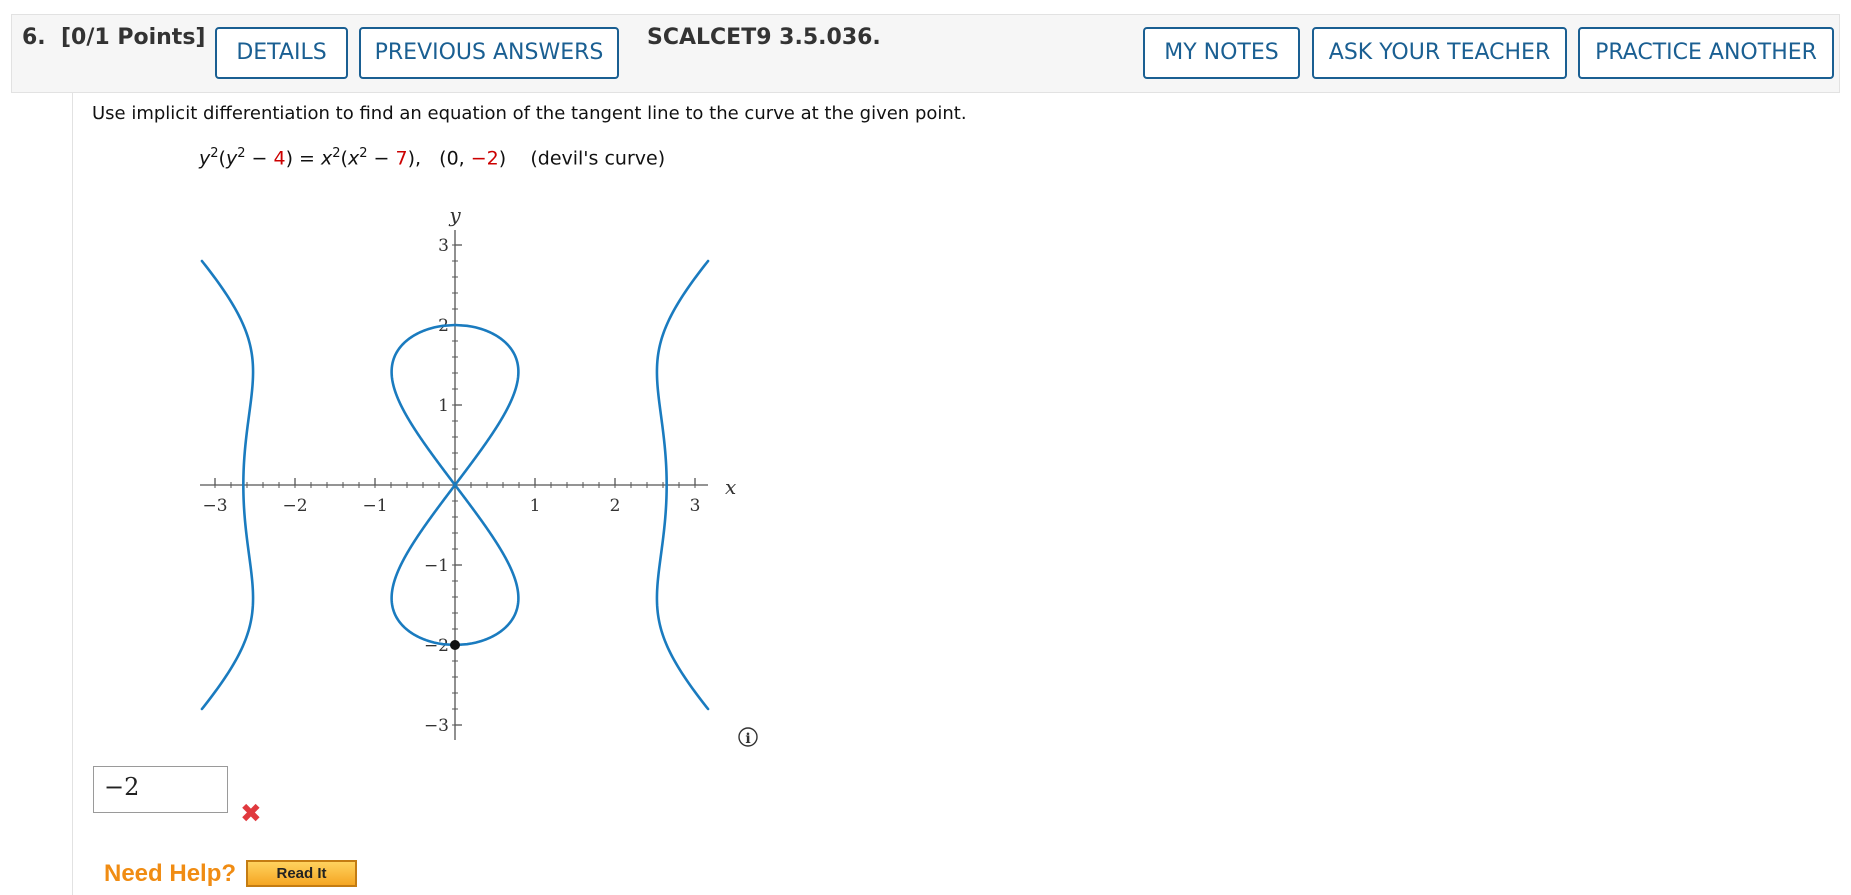 The width and height of the screenshot is (1851, 895). What do you see at coordinates (598, 158) in the screenshot?
I see `curve-name: (devil's curve)` at bounding box center [598, 158].